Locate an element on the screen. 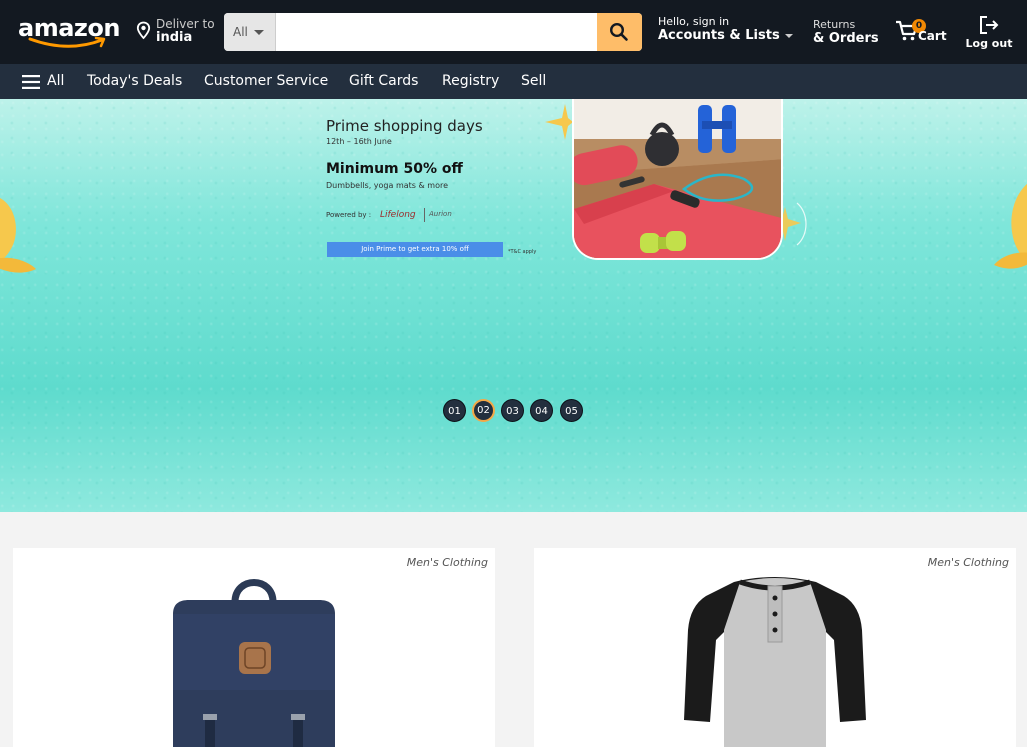  logo-smile-icon is located at coordinates (67, 42).